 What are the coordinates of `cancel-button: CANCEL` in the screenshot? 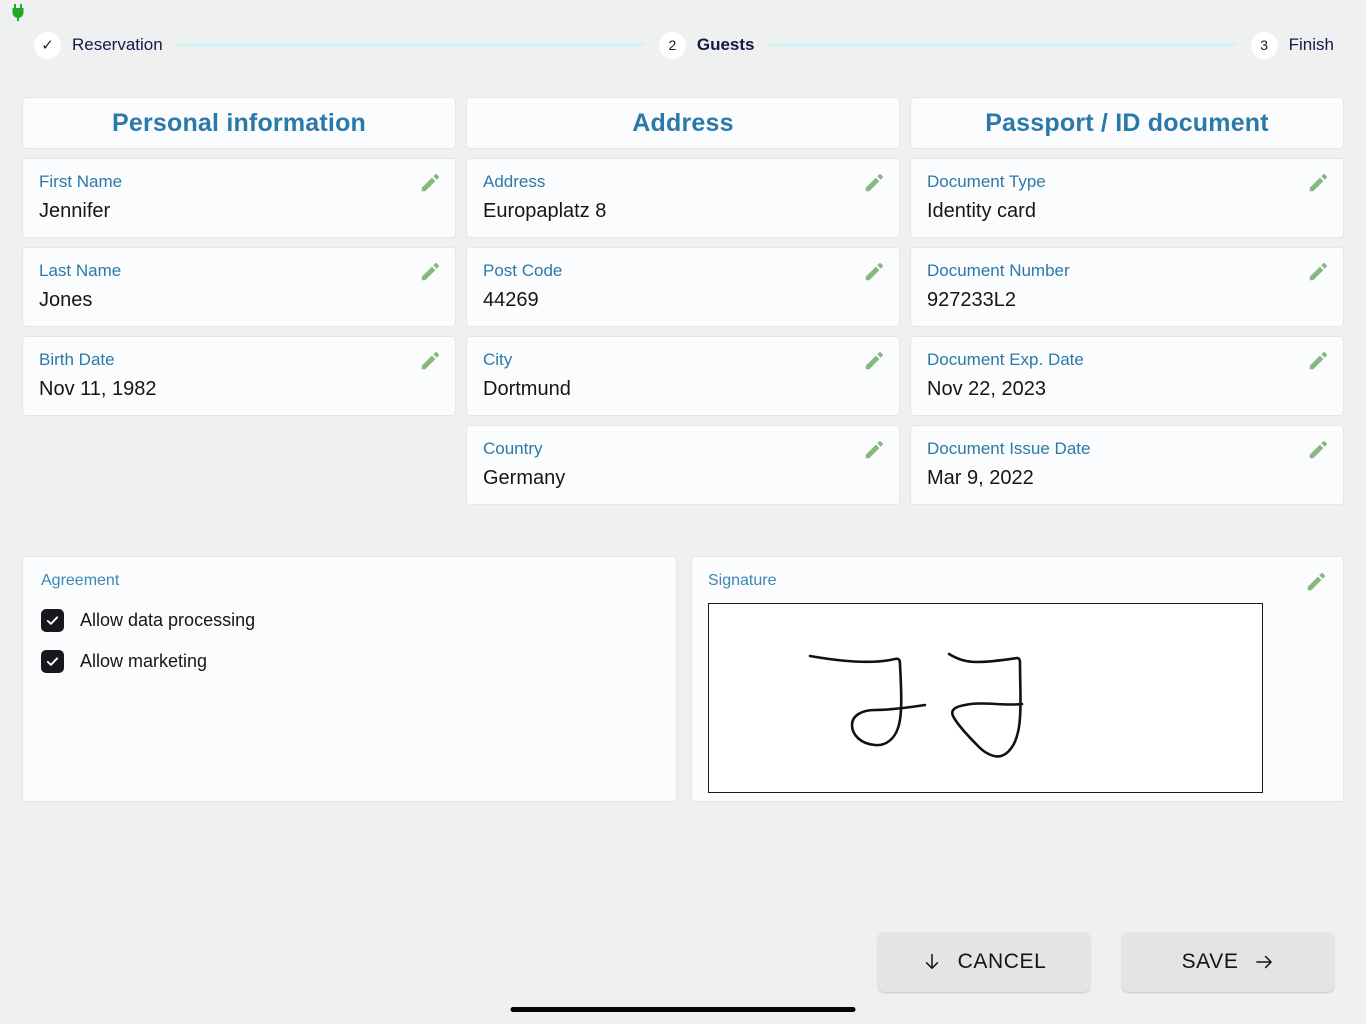 It's located at (984, 962).